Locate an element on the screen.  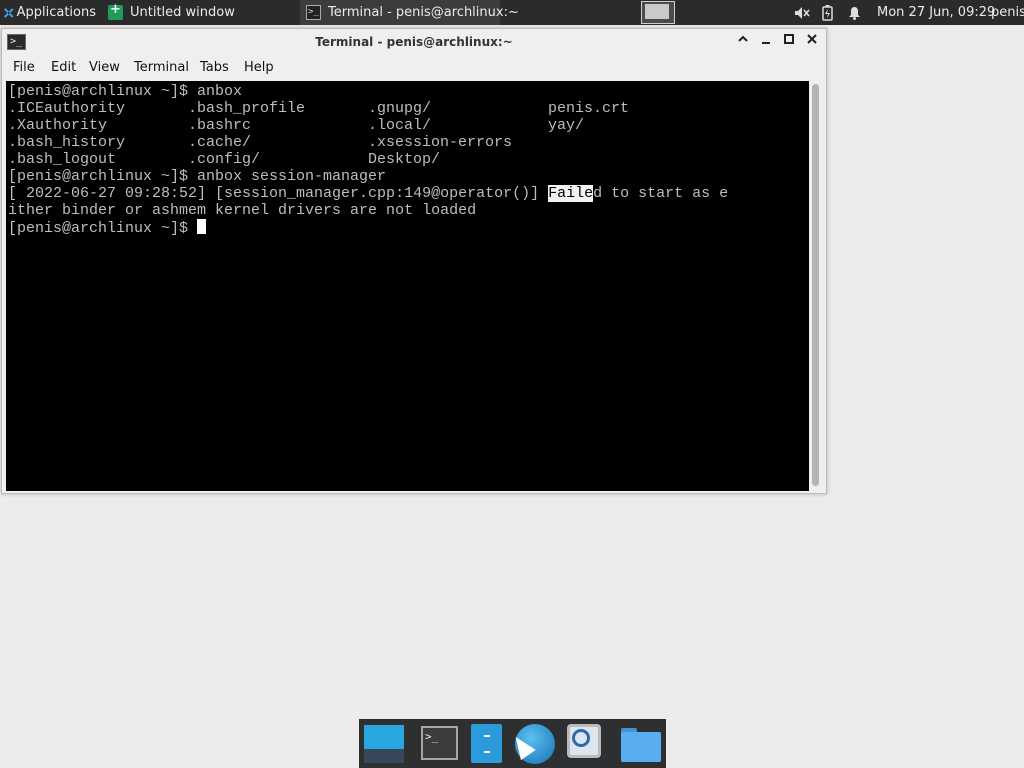
menu-edit: Edit is located at coordinates (63, 67).